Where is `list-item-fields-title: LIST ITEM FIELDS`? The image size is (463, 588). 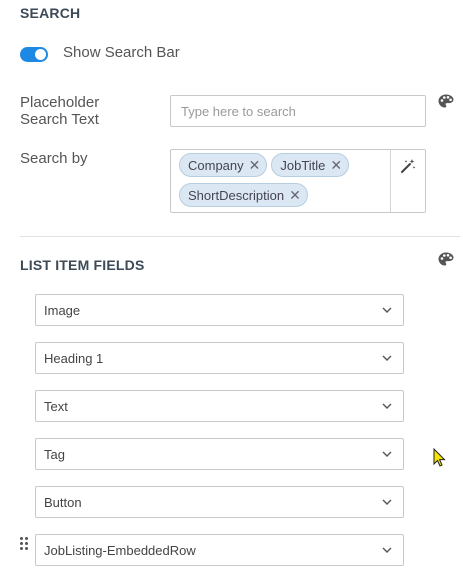
list-item-fields-title: LIST ITEM FIELDS is located at coordinates (82, 265).